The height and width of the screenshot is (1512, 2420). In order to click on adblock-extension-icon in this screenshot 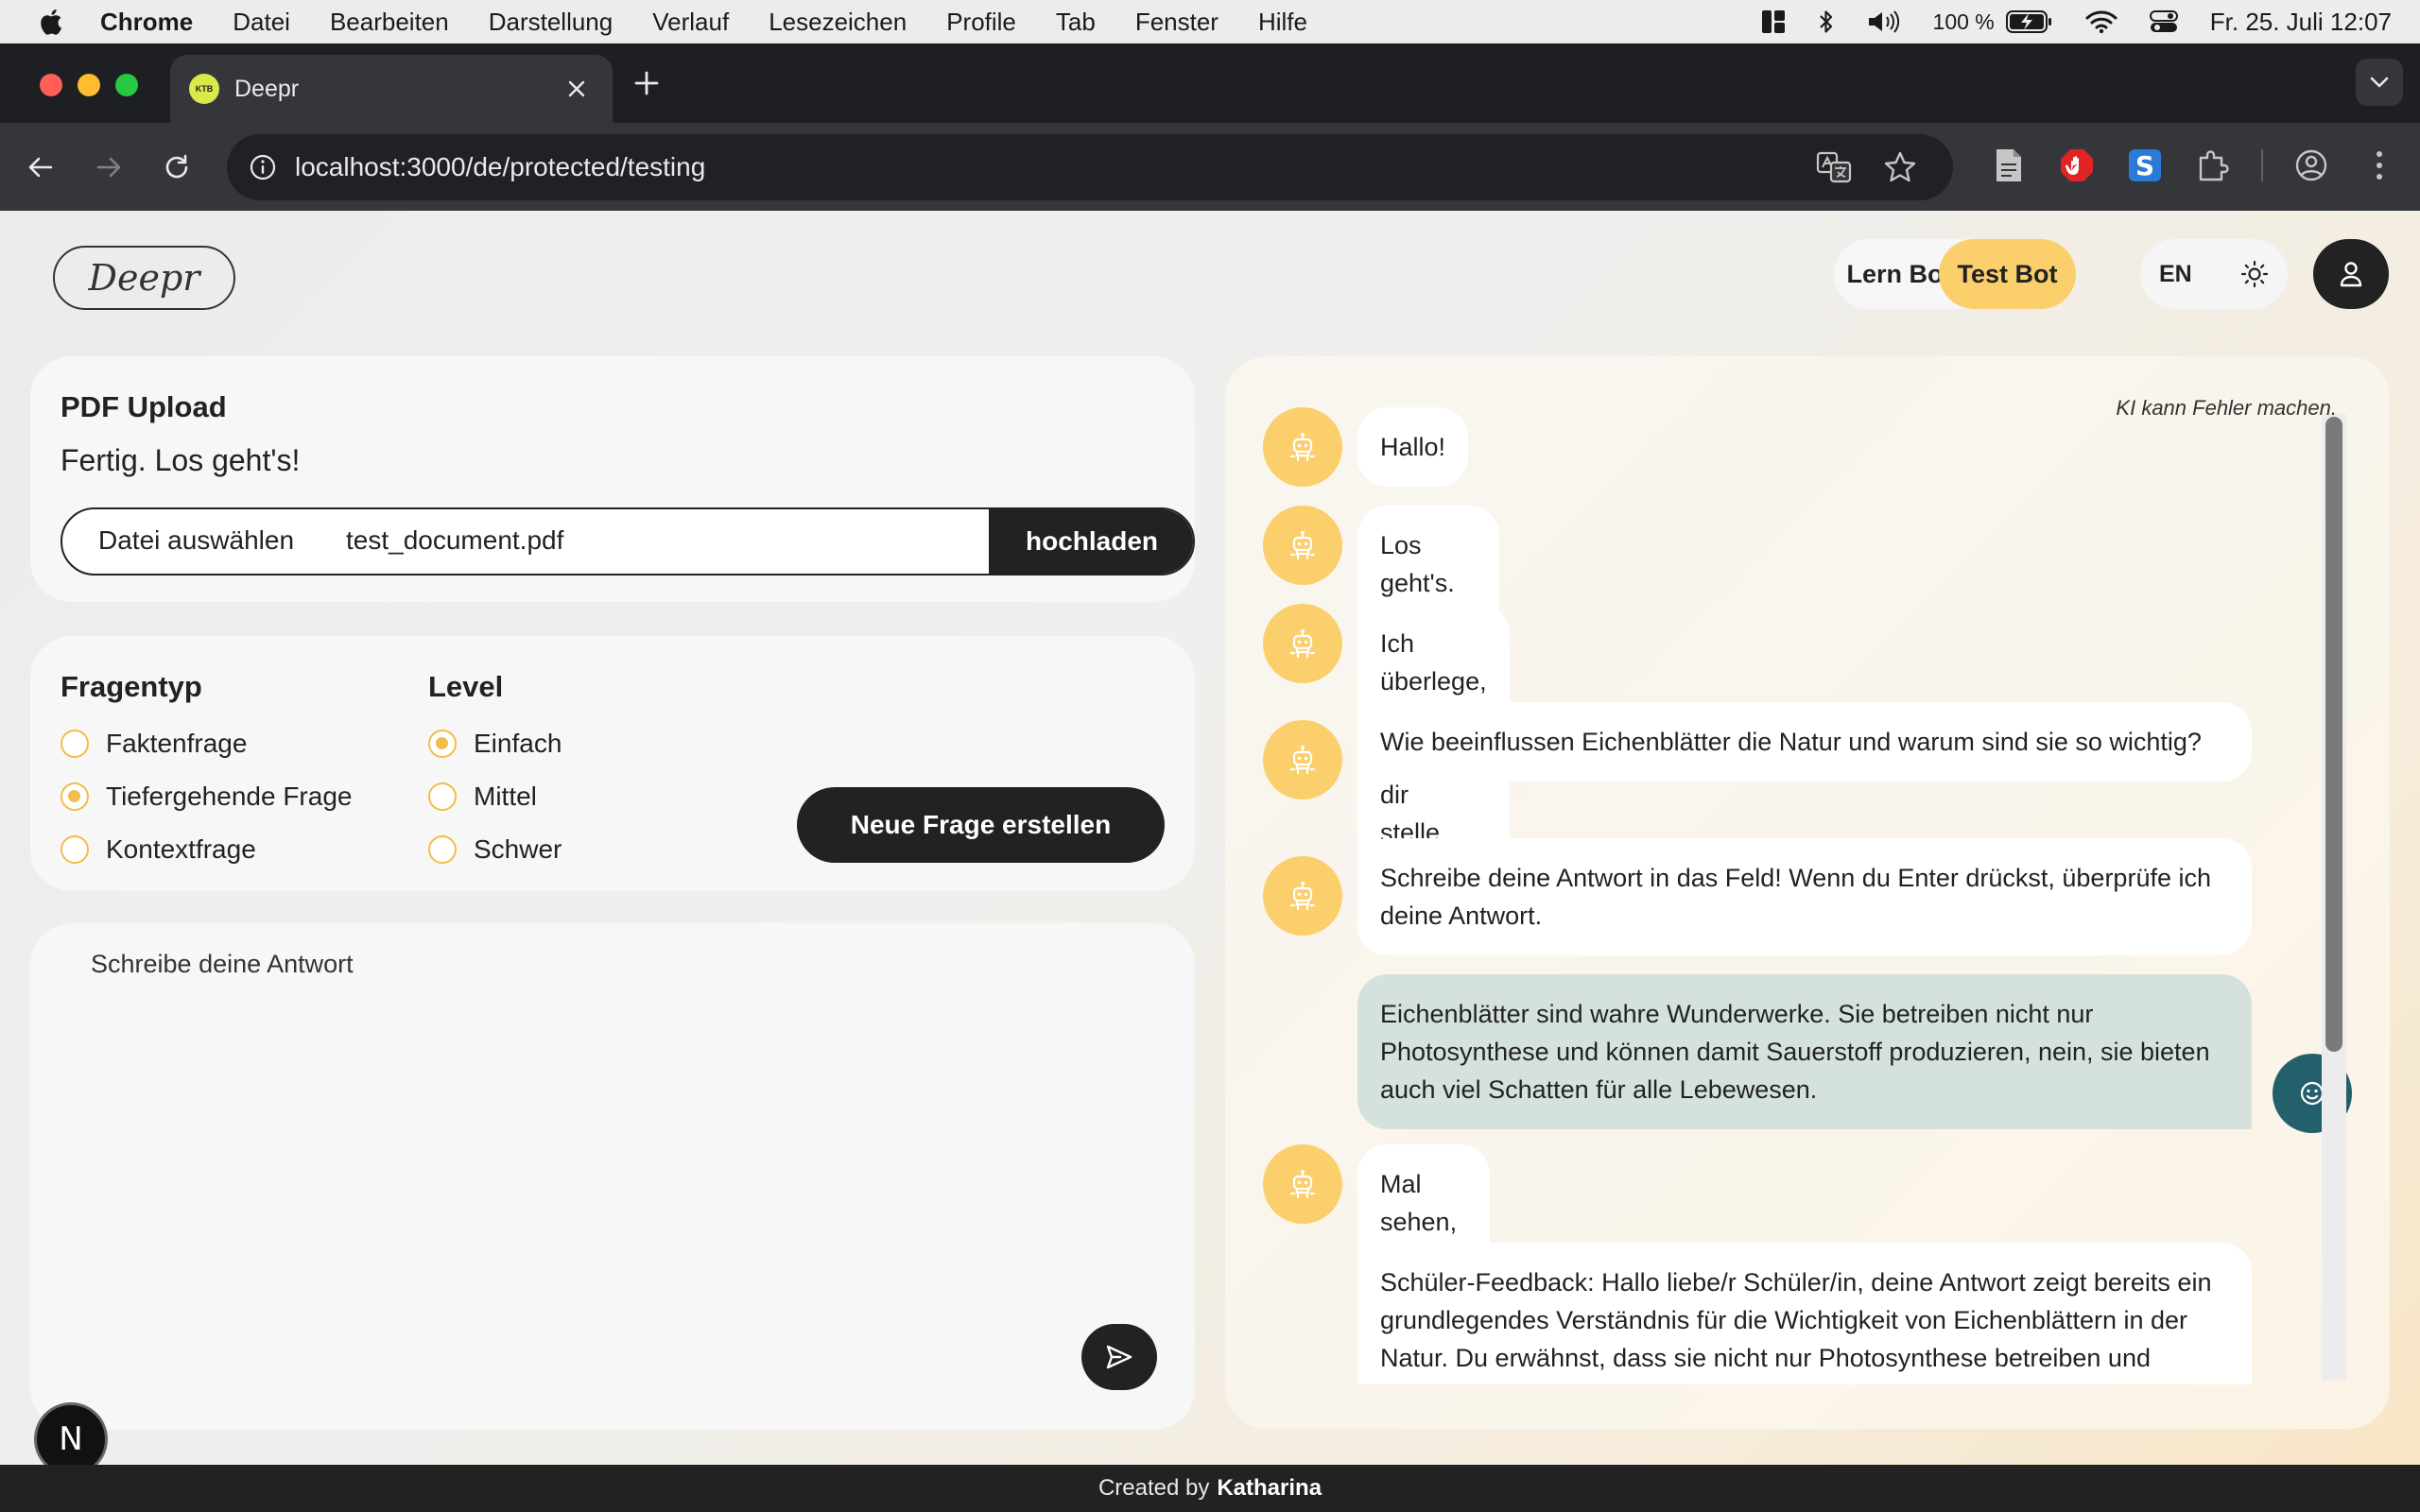, I will do `click(2077, 165)`.